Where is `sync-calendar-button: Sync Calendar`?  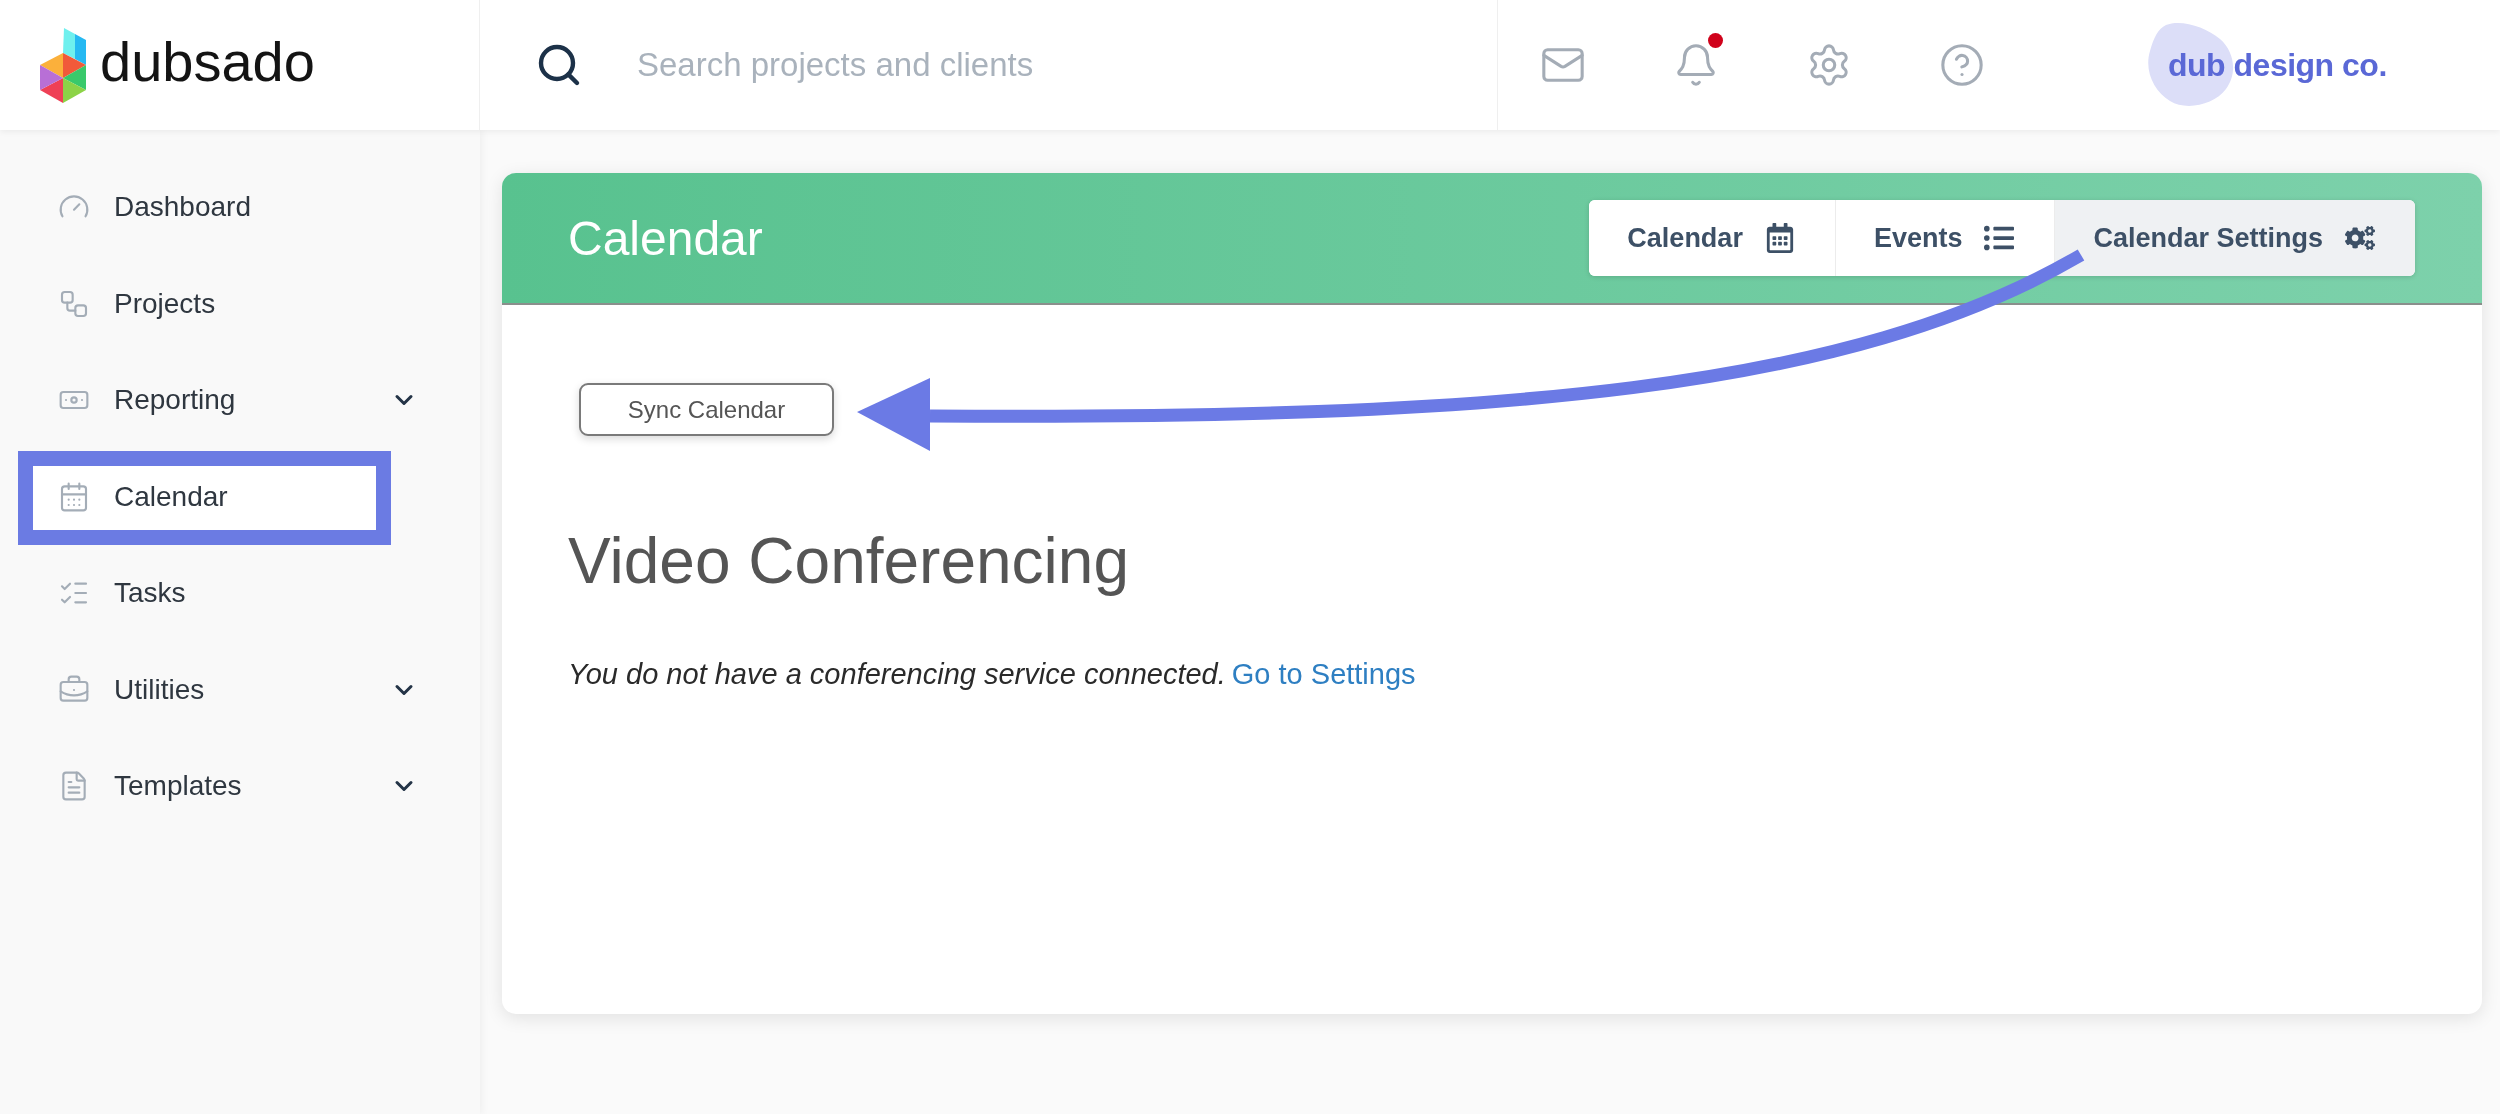 sync-calendar-button: Sync Calendar is located at coordinates (706, 409).